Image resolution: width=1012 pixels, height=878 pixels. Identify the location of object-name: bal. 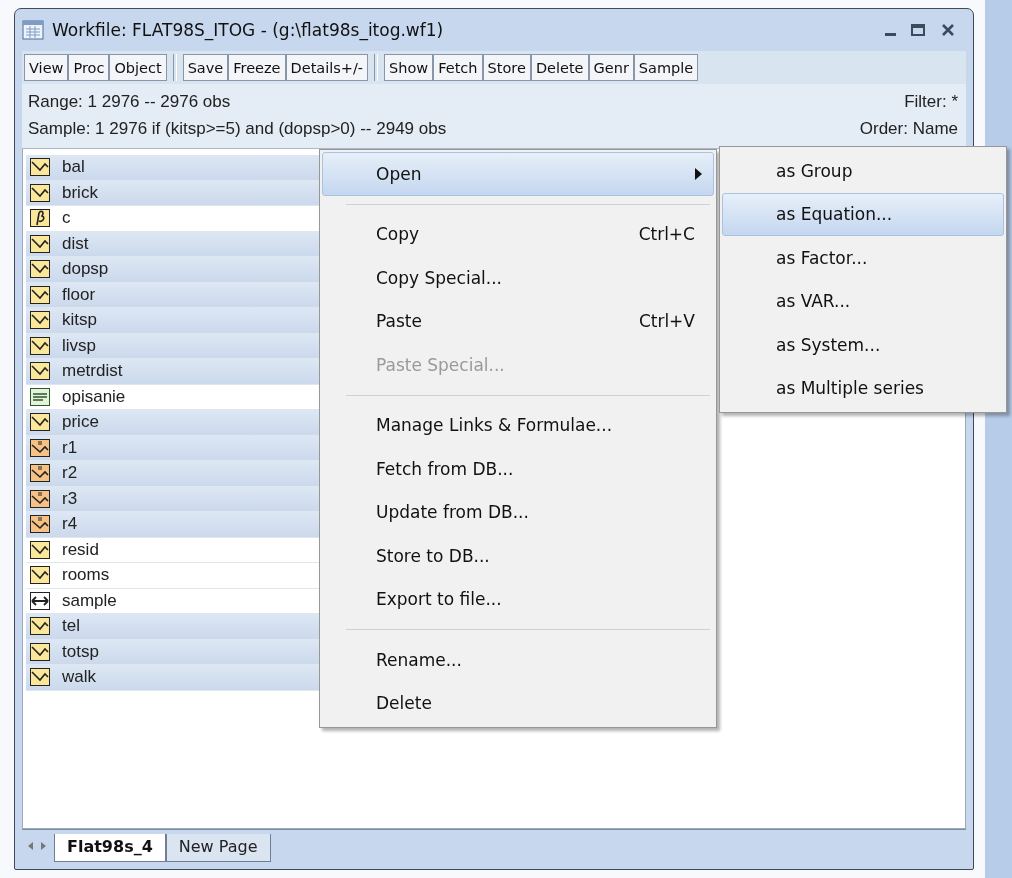
(73, 167).